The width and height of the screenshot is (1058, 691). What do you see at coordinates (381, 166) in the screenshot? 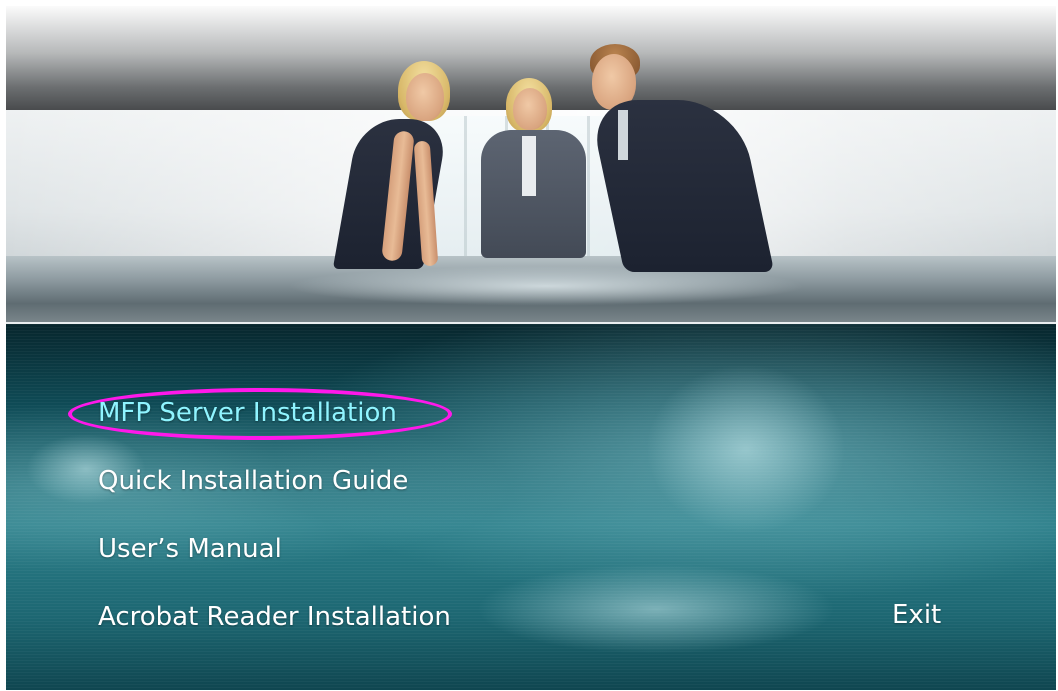
I see `person-left` at bounding box center [381, 166].